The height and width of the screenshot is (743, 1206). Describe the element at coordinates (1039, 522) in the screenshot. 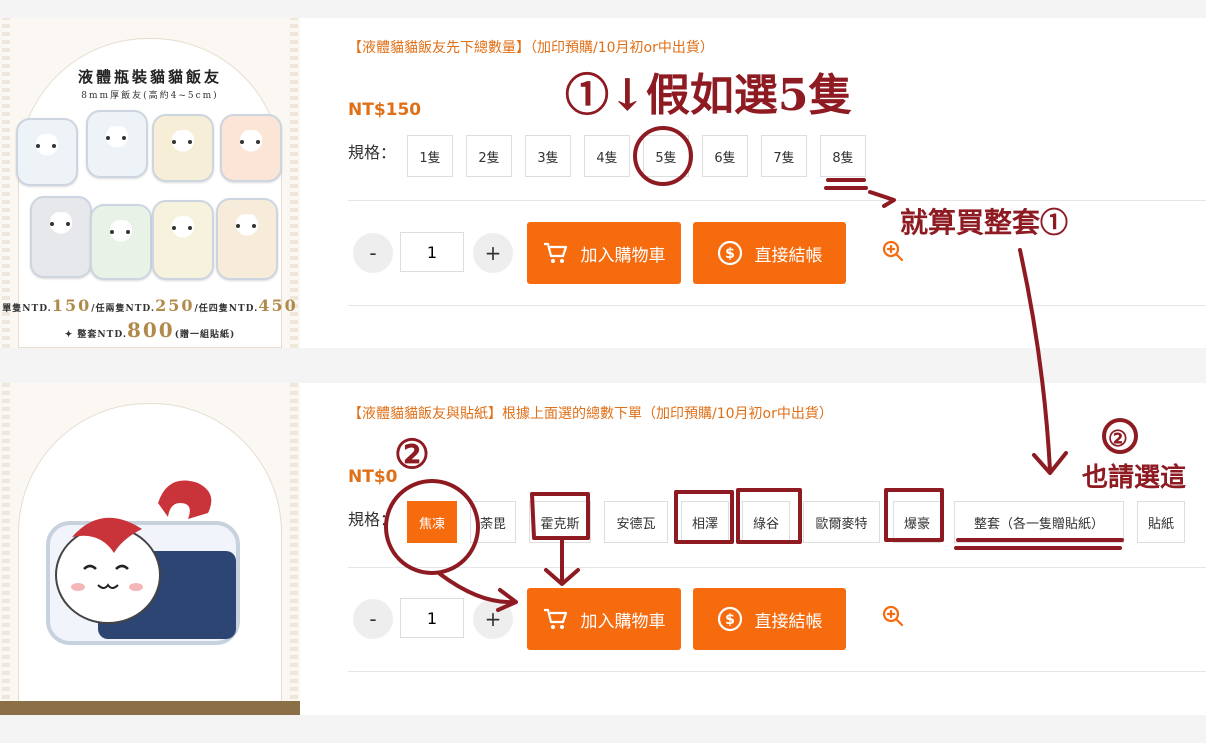

I see `spec-option-full-set: 整套（各一隻贈貼紙）` at that location.